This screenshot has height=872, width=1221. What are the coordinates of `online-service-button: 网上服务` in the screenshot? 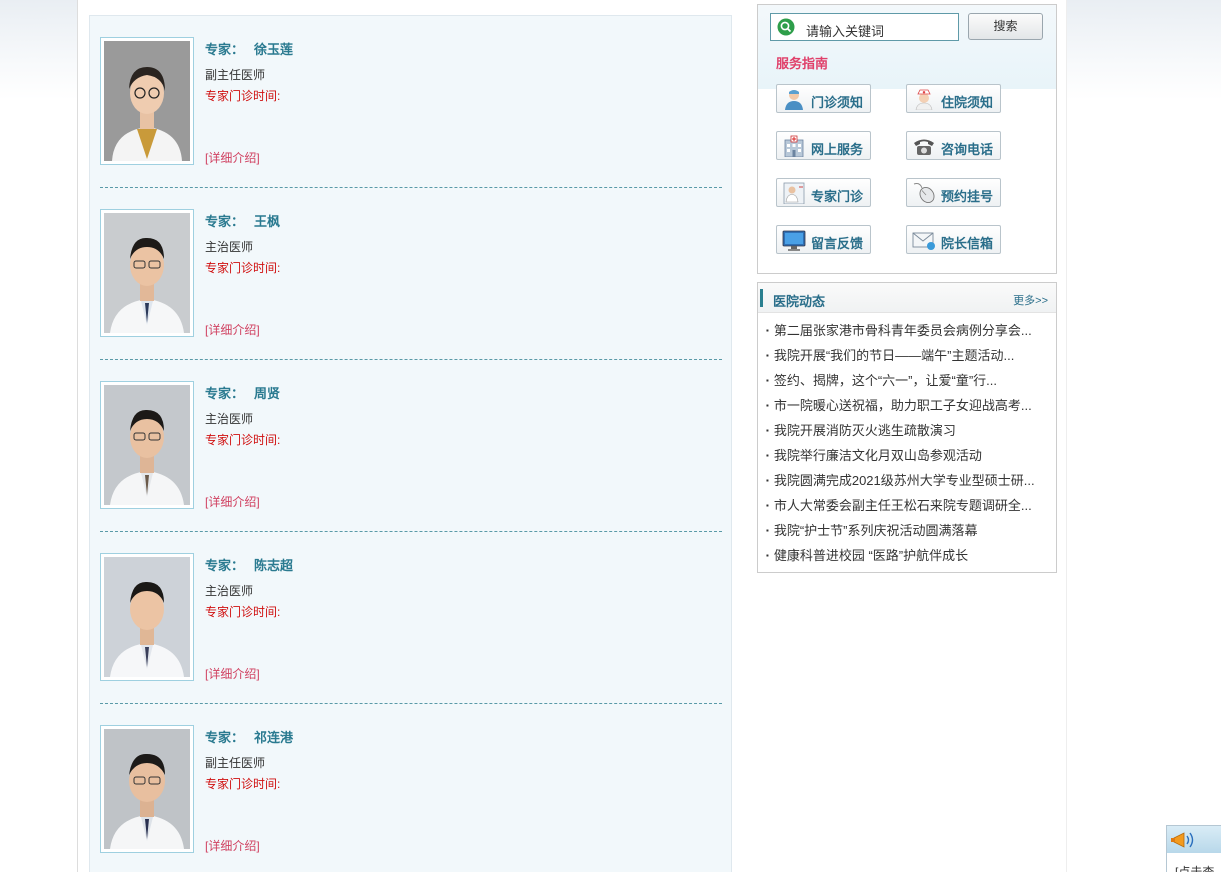 It's located at (823, 145).